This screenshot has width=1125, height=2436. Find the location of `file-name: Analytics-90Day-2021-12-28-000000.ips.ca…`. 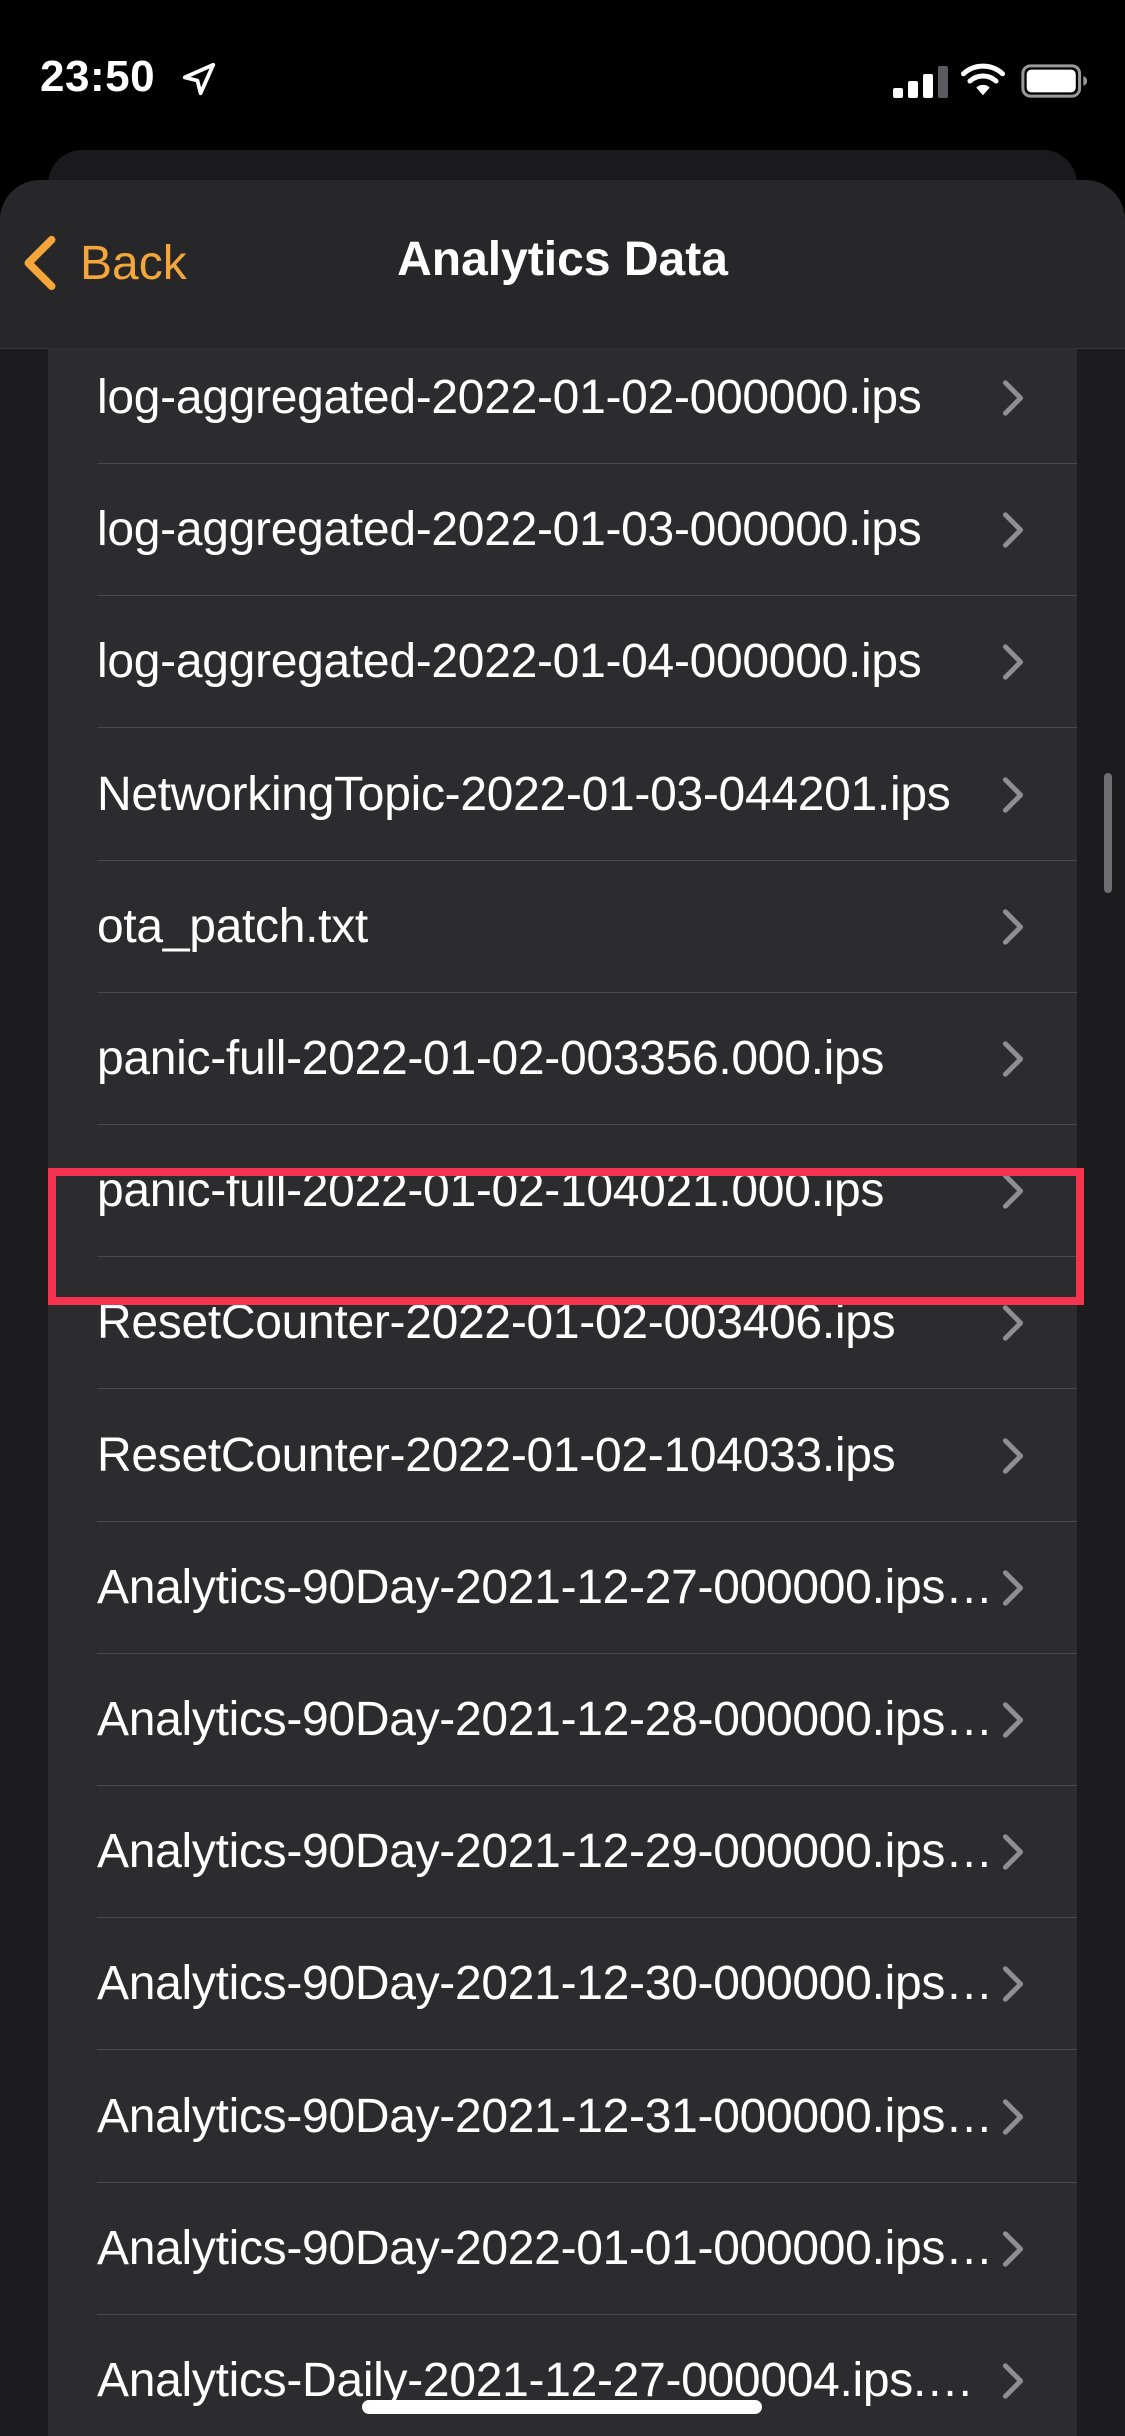

file-name: Analytics-90Day-2021-12-28-000000.ips.ca… is located at coordinates (547, 1719).